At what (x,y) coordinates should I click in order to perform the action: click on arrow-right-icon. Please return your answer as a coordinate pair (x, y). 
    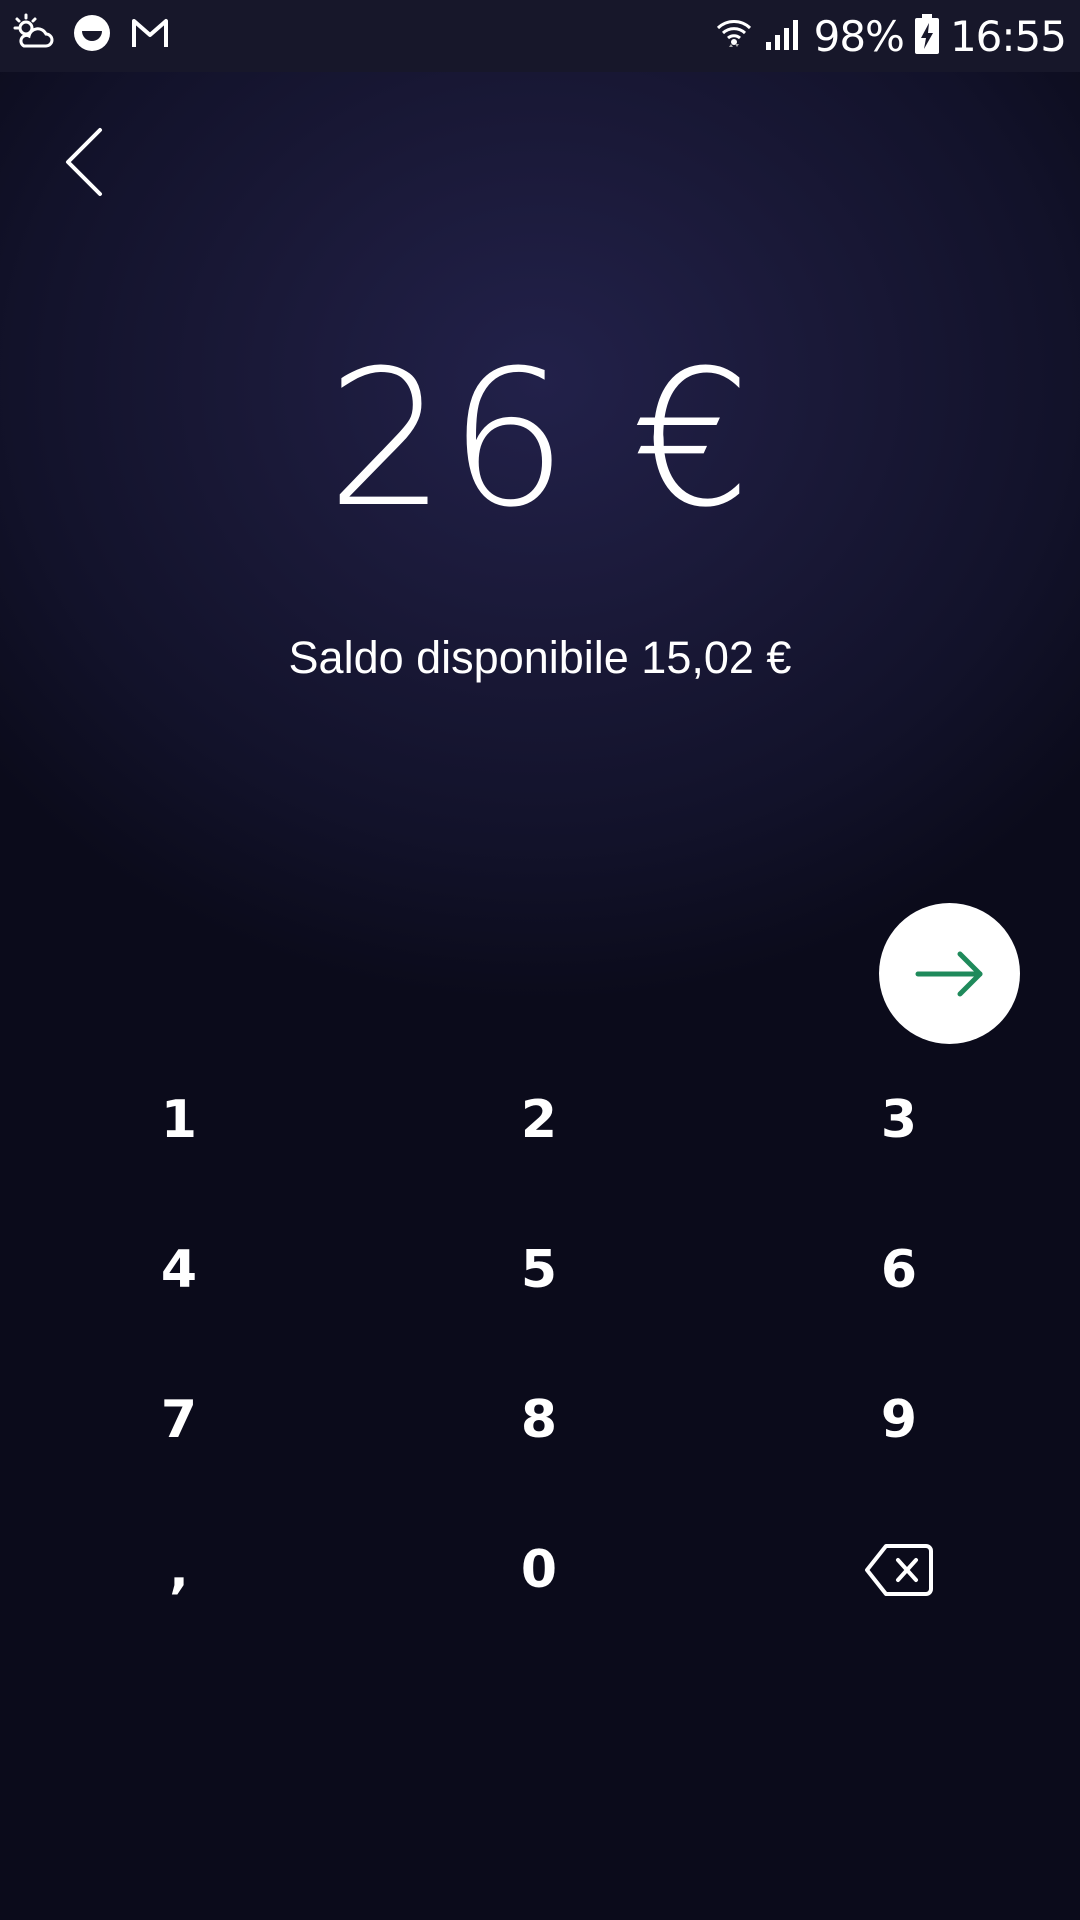
    Looking at the image, I should click on (948, 973).